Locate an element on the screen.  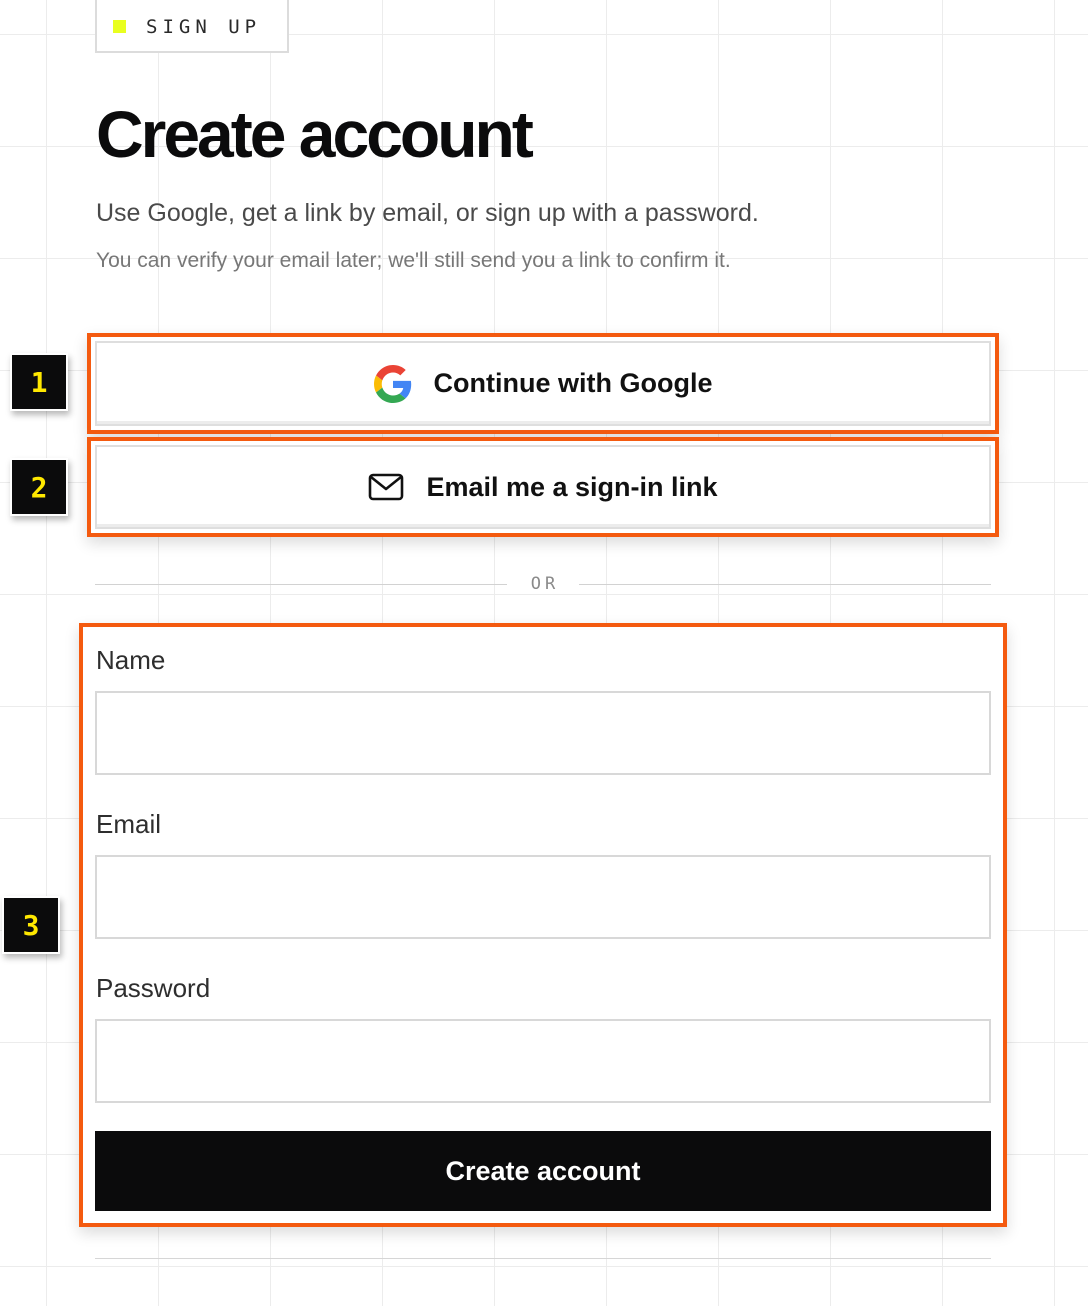
sign-up-tag-label: SIGN UP is located at coordinates (204, 26).